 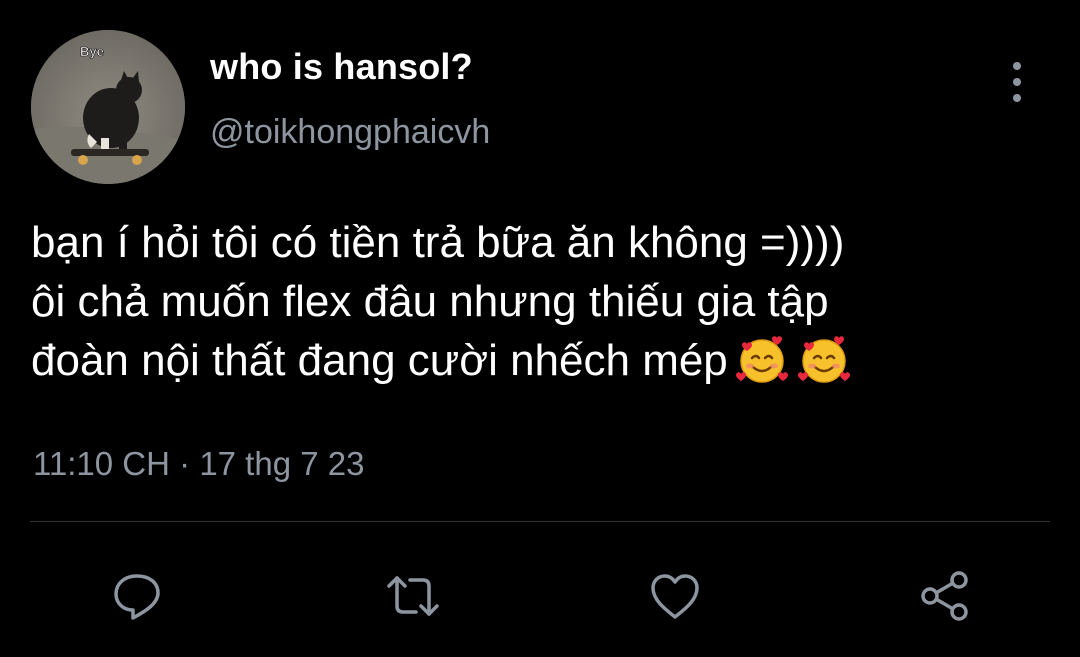 I want to click on user-handle: @toikhongphaicvh, so click(x=350, y=132).